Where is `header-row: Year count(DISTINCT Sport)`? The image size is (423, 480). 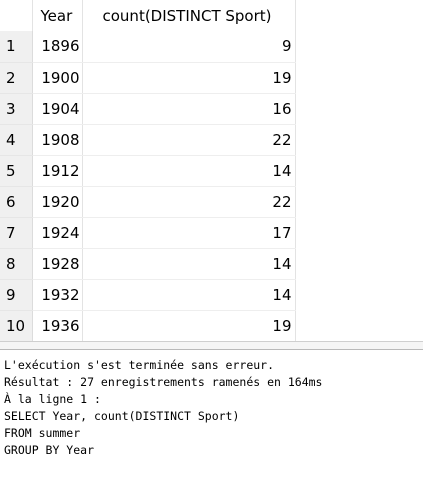 header-row: Year count(DISTINCT Sport) is located at coordinates (148, 15).